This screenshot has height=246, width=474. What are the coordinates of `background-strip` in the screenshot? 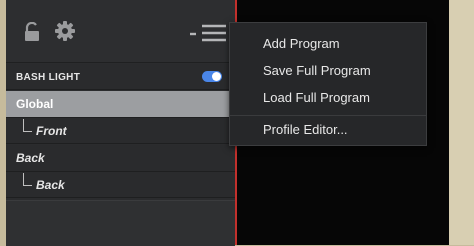 It's located at (461, 122).